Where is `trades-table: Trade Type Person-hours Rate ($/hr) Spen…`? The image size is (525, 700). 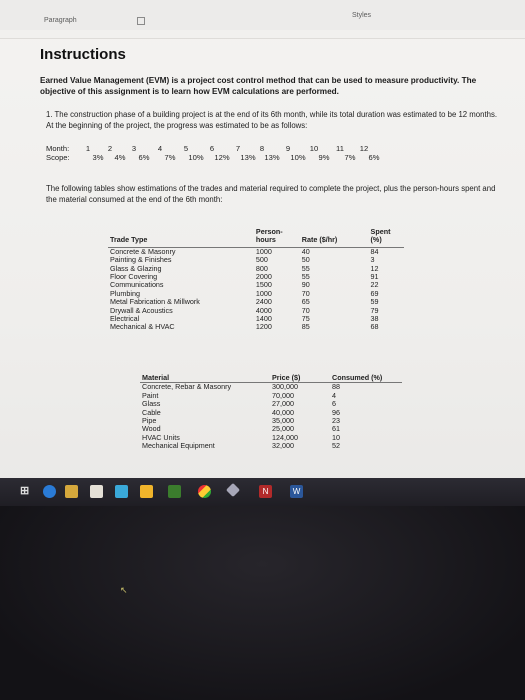 trades-table: Trade Type Person-hours Rate ($/hr) Spen… is located at coordinates (256, 279).